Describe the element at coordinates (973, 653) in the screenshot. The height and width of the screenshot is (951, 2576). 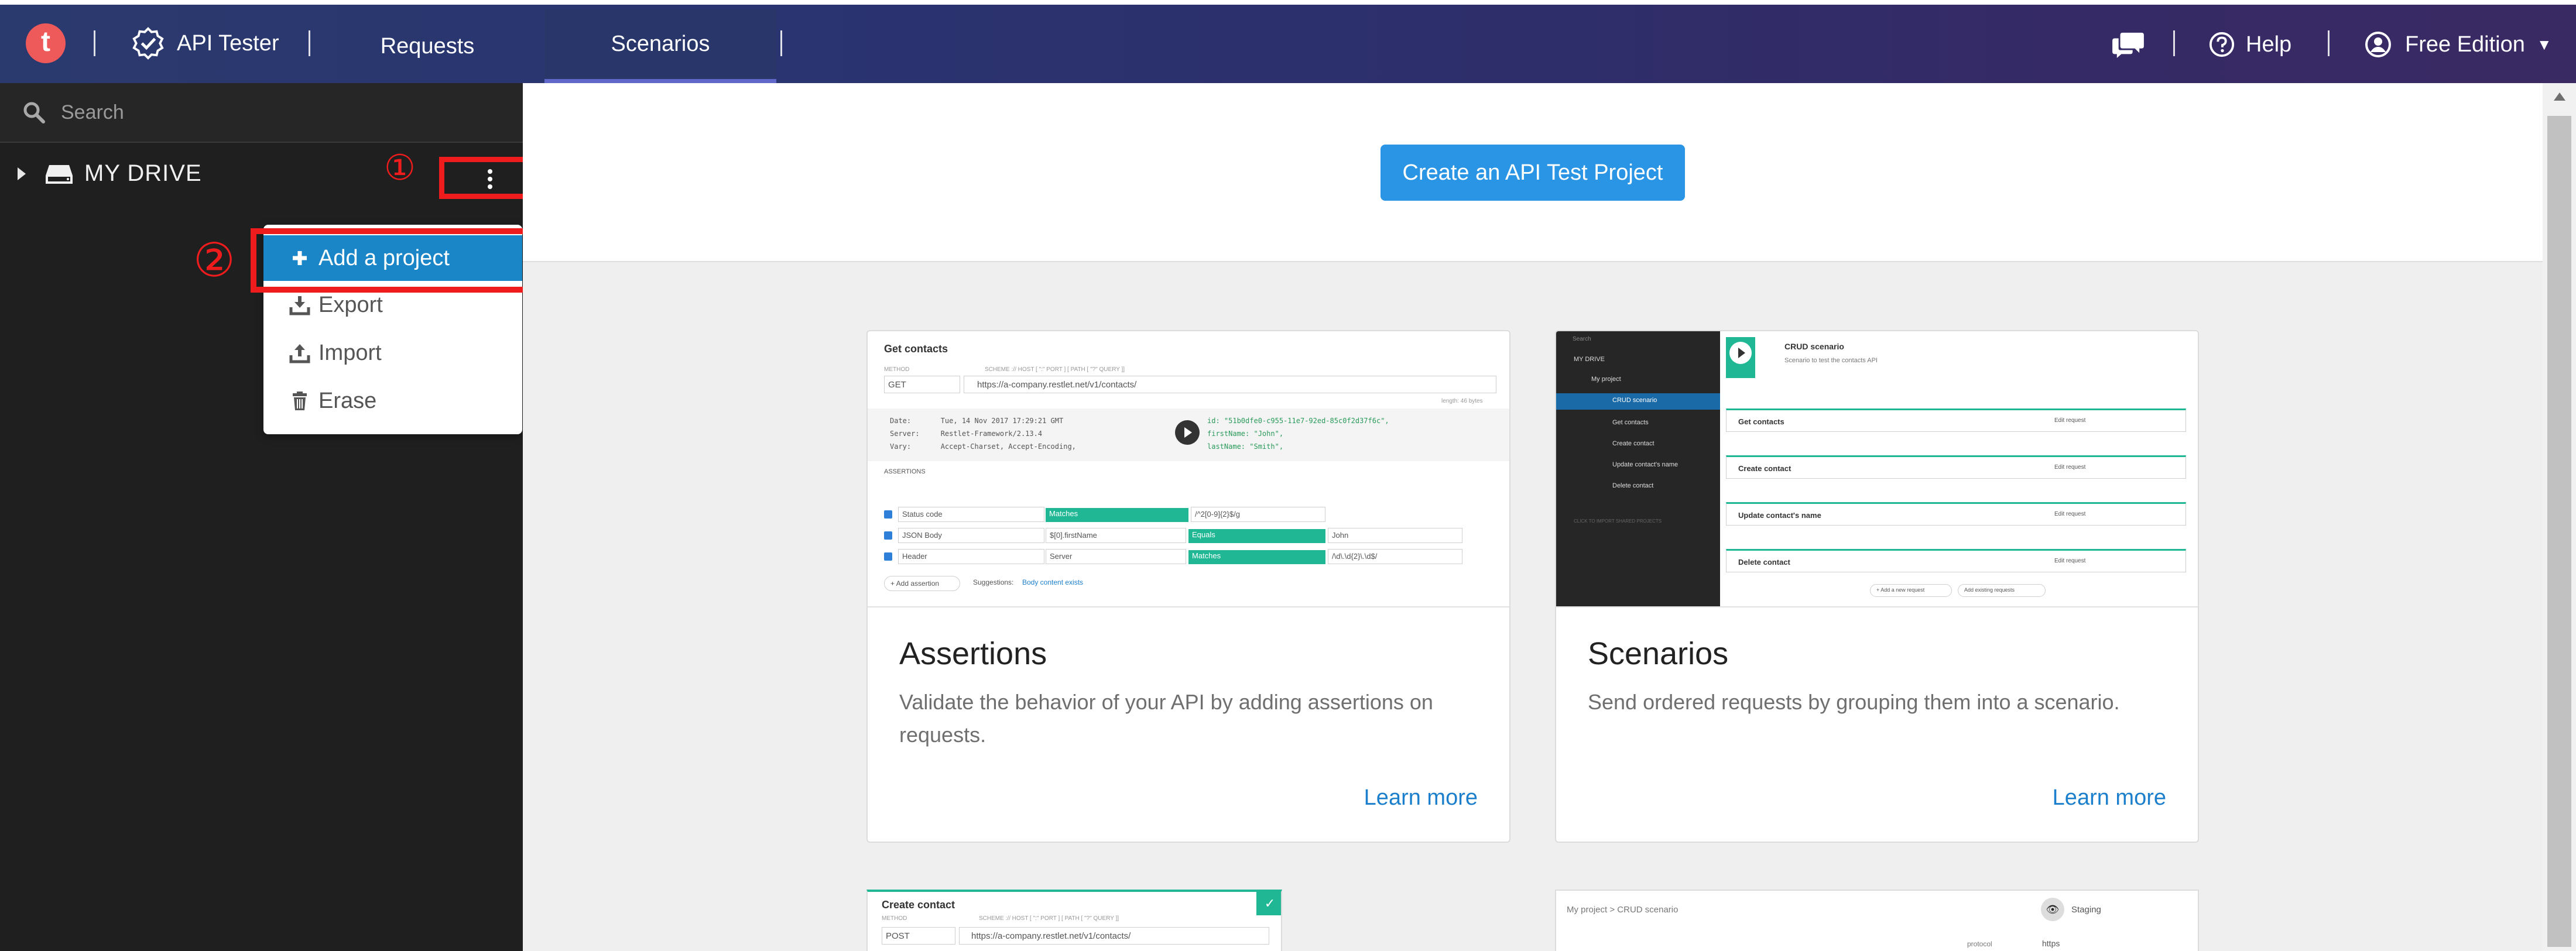
I see `card-title: Assertions` at that location.